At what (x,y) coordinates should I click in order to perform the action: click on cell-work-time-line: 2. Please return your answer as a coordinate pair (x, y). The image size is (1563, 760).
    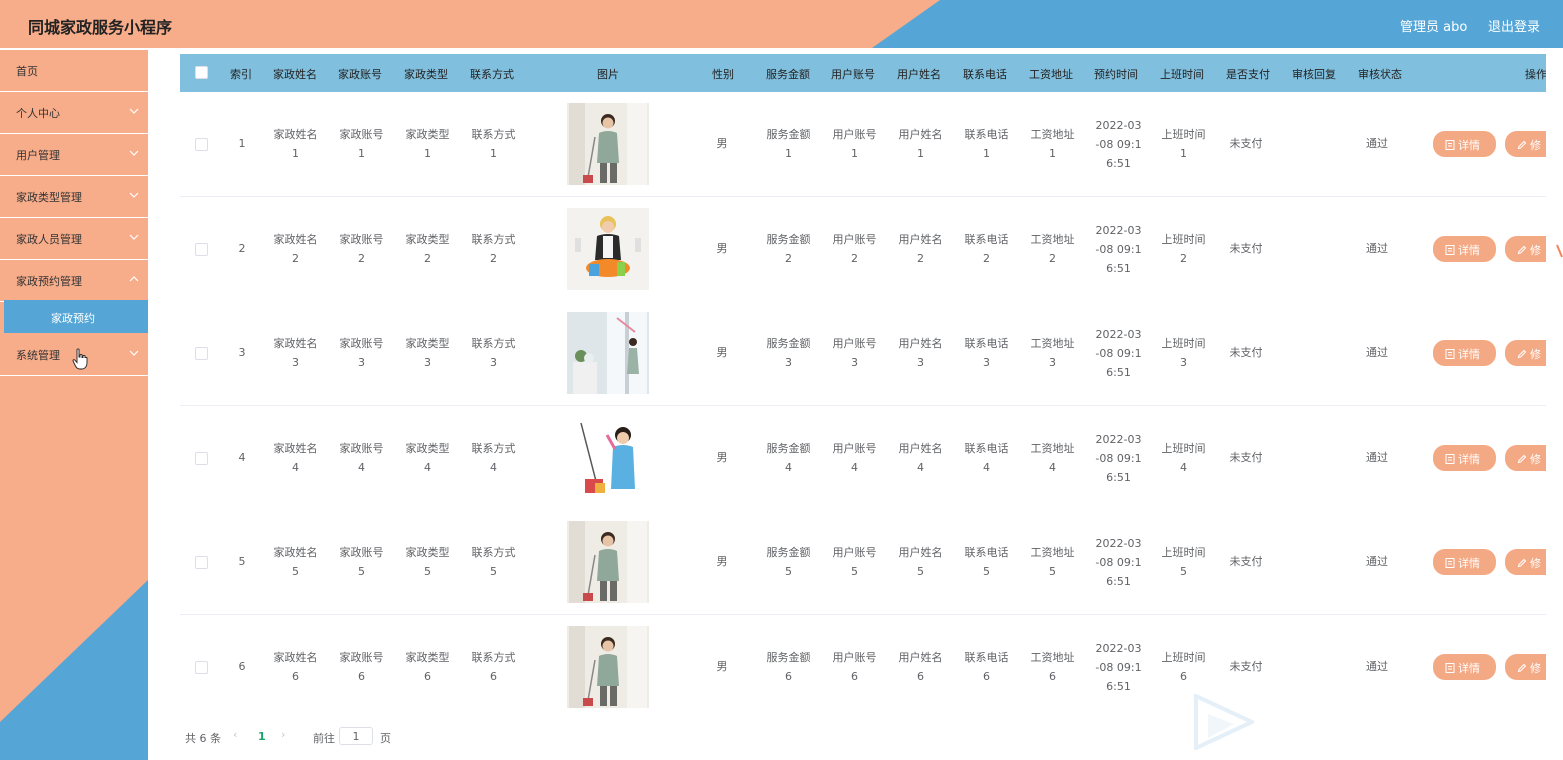
    Looking at the image, I should click on (1183, 258).